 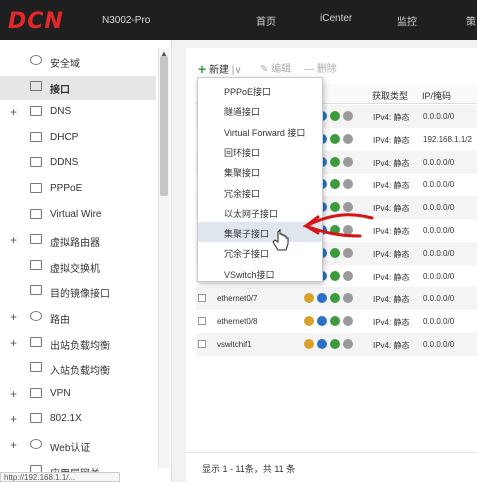 What do you see at coordinates (36, 367) in the screenshot?
I see `inbound-lb-icon` at bounding box center [36, 367].